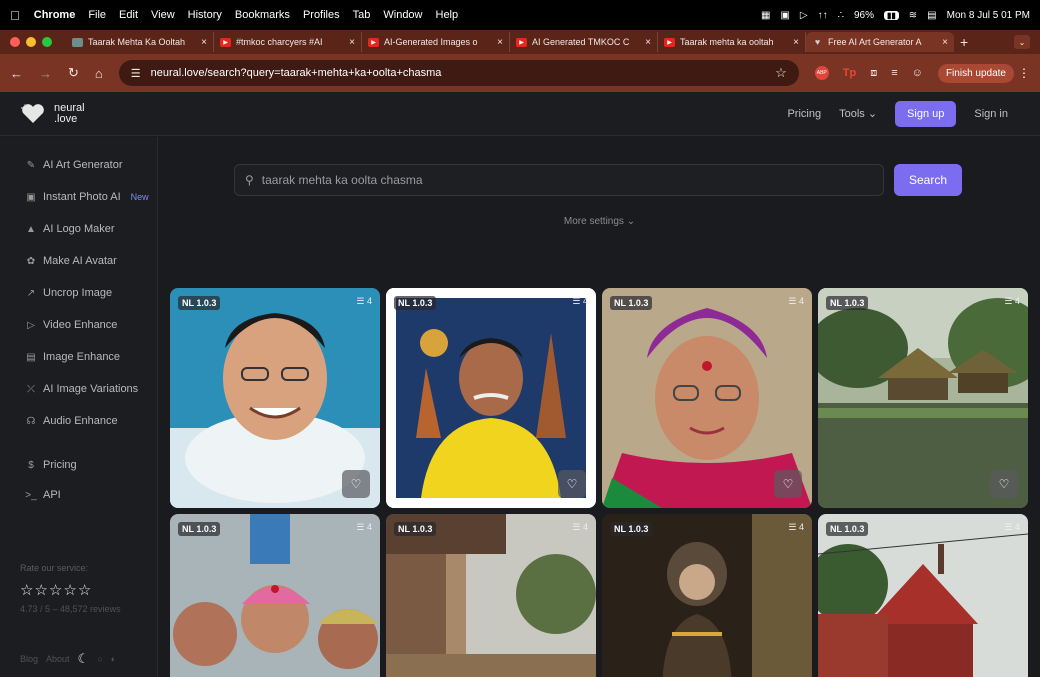 The width and height of the screenshot is (1040, 677). What do you see at coordinates (81, 389) in the screenshot?
I see `sidebar-item-ai-image-variations: ⤫ AI Image Variations` at bounding box center [81, 389].